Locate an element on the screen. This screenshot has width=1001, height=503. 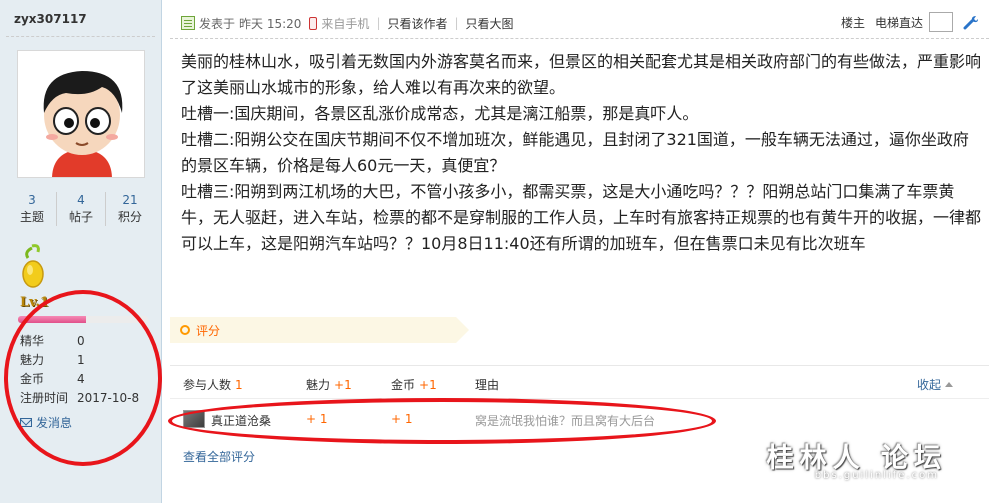
participants-header: 参与人数 1 is located at coordinates (213, 384).